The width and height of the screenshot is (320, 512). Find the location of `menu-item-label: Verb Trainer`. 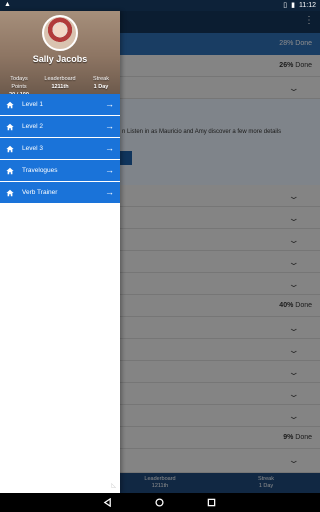

menu-item-label: Verb Trainer is located at coordinates (40, 192).